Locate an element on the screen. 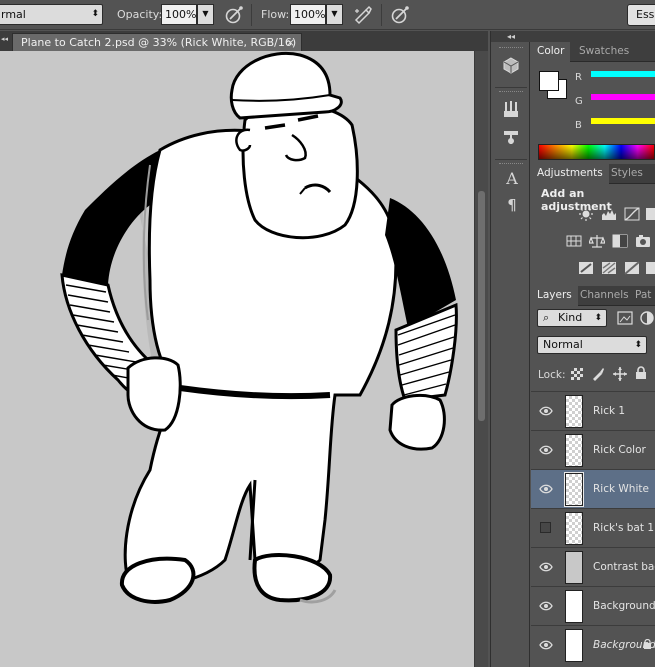 The image size is (655, 667). collapse-dock-icon: ◂◂ is located at coordinates (511, 36).